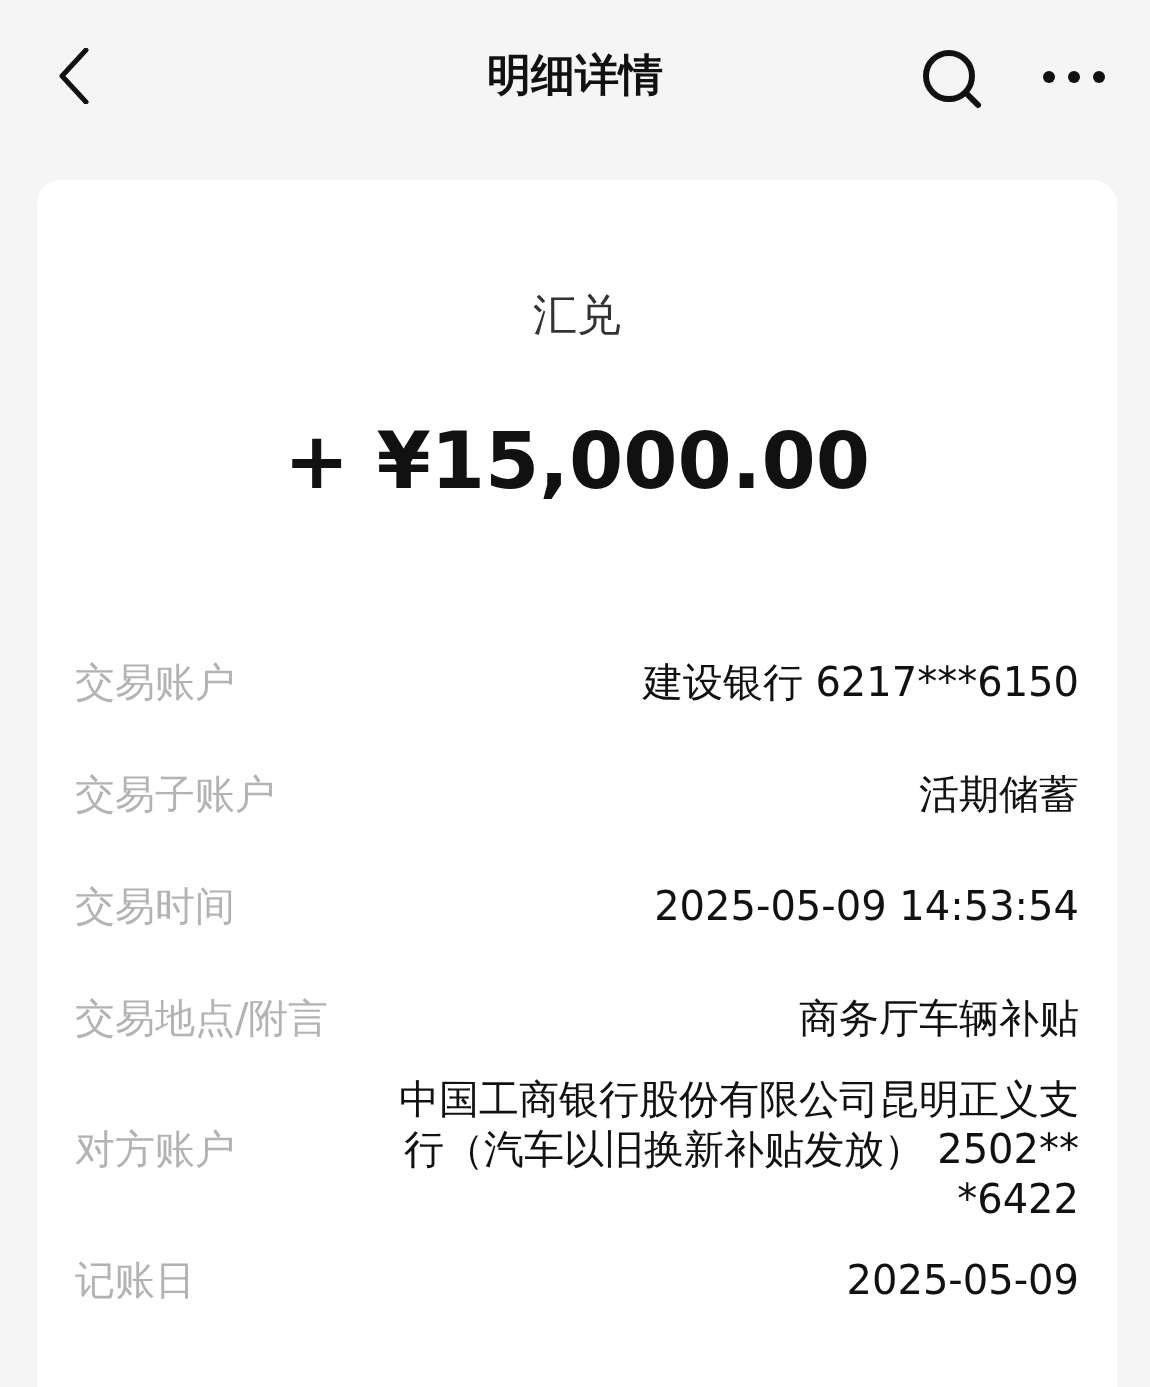  What do you see at coordinates (999, 794) in the screenshot?
I see `detail-value: 活期储蓄` at bounding box center [999, 794].